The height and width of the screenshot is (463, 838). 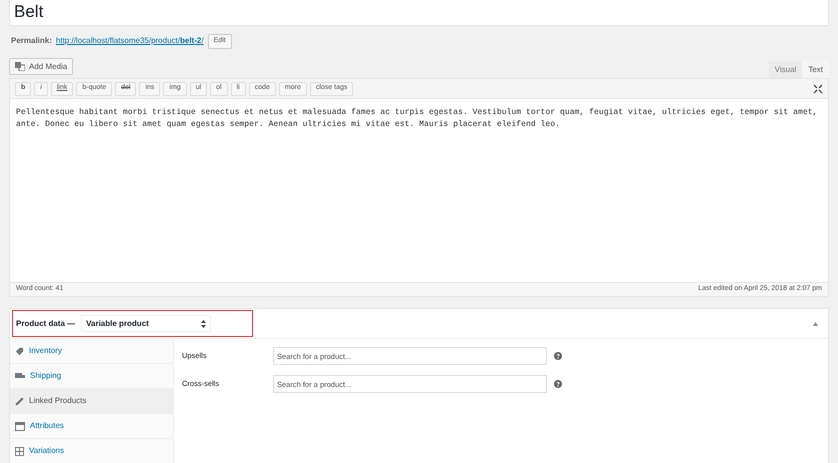 What do you see at coordinates (20, 426) in the screenshot?
I see `table-icon` at bounding box center [20, 426].